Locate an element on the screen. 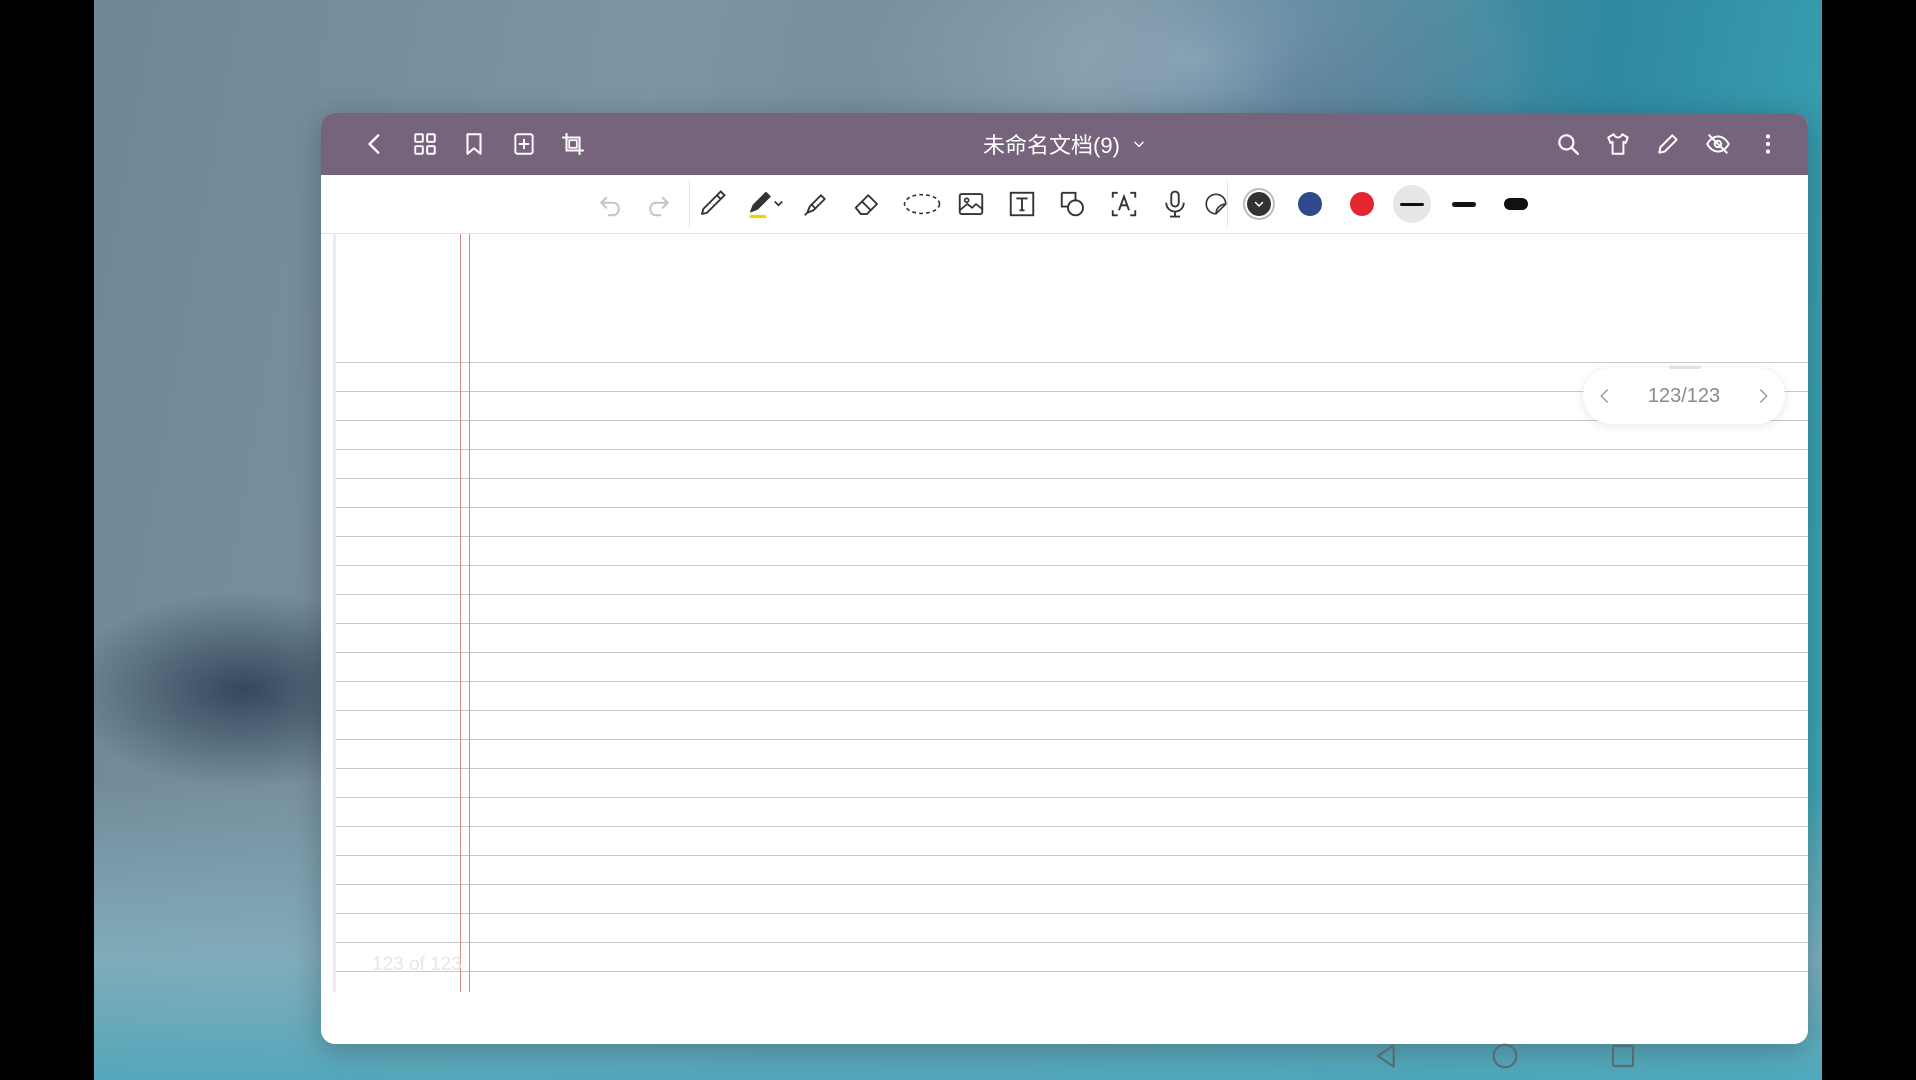 This screenshot has width=1916, height=1080. total-pages: 123 is located at coordinates (1703, 395).